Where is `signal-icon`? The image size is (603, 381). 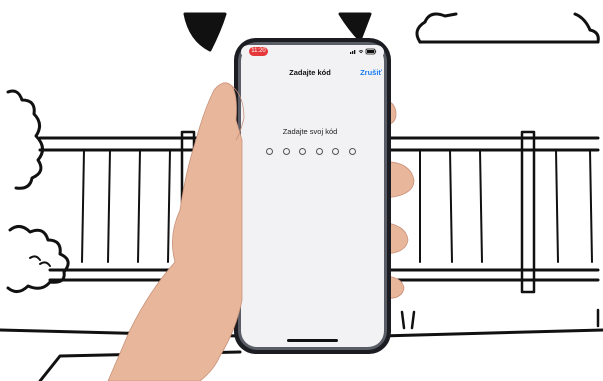
signal-icon is located at coordinates (353, 52).